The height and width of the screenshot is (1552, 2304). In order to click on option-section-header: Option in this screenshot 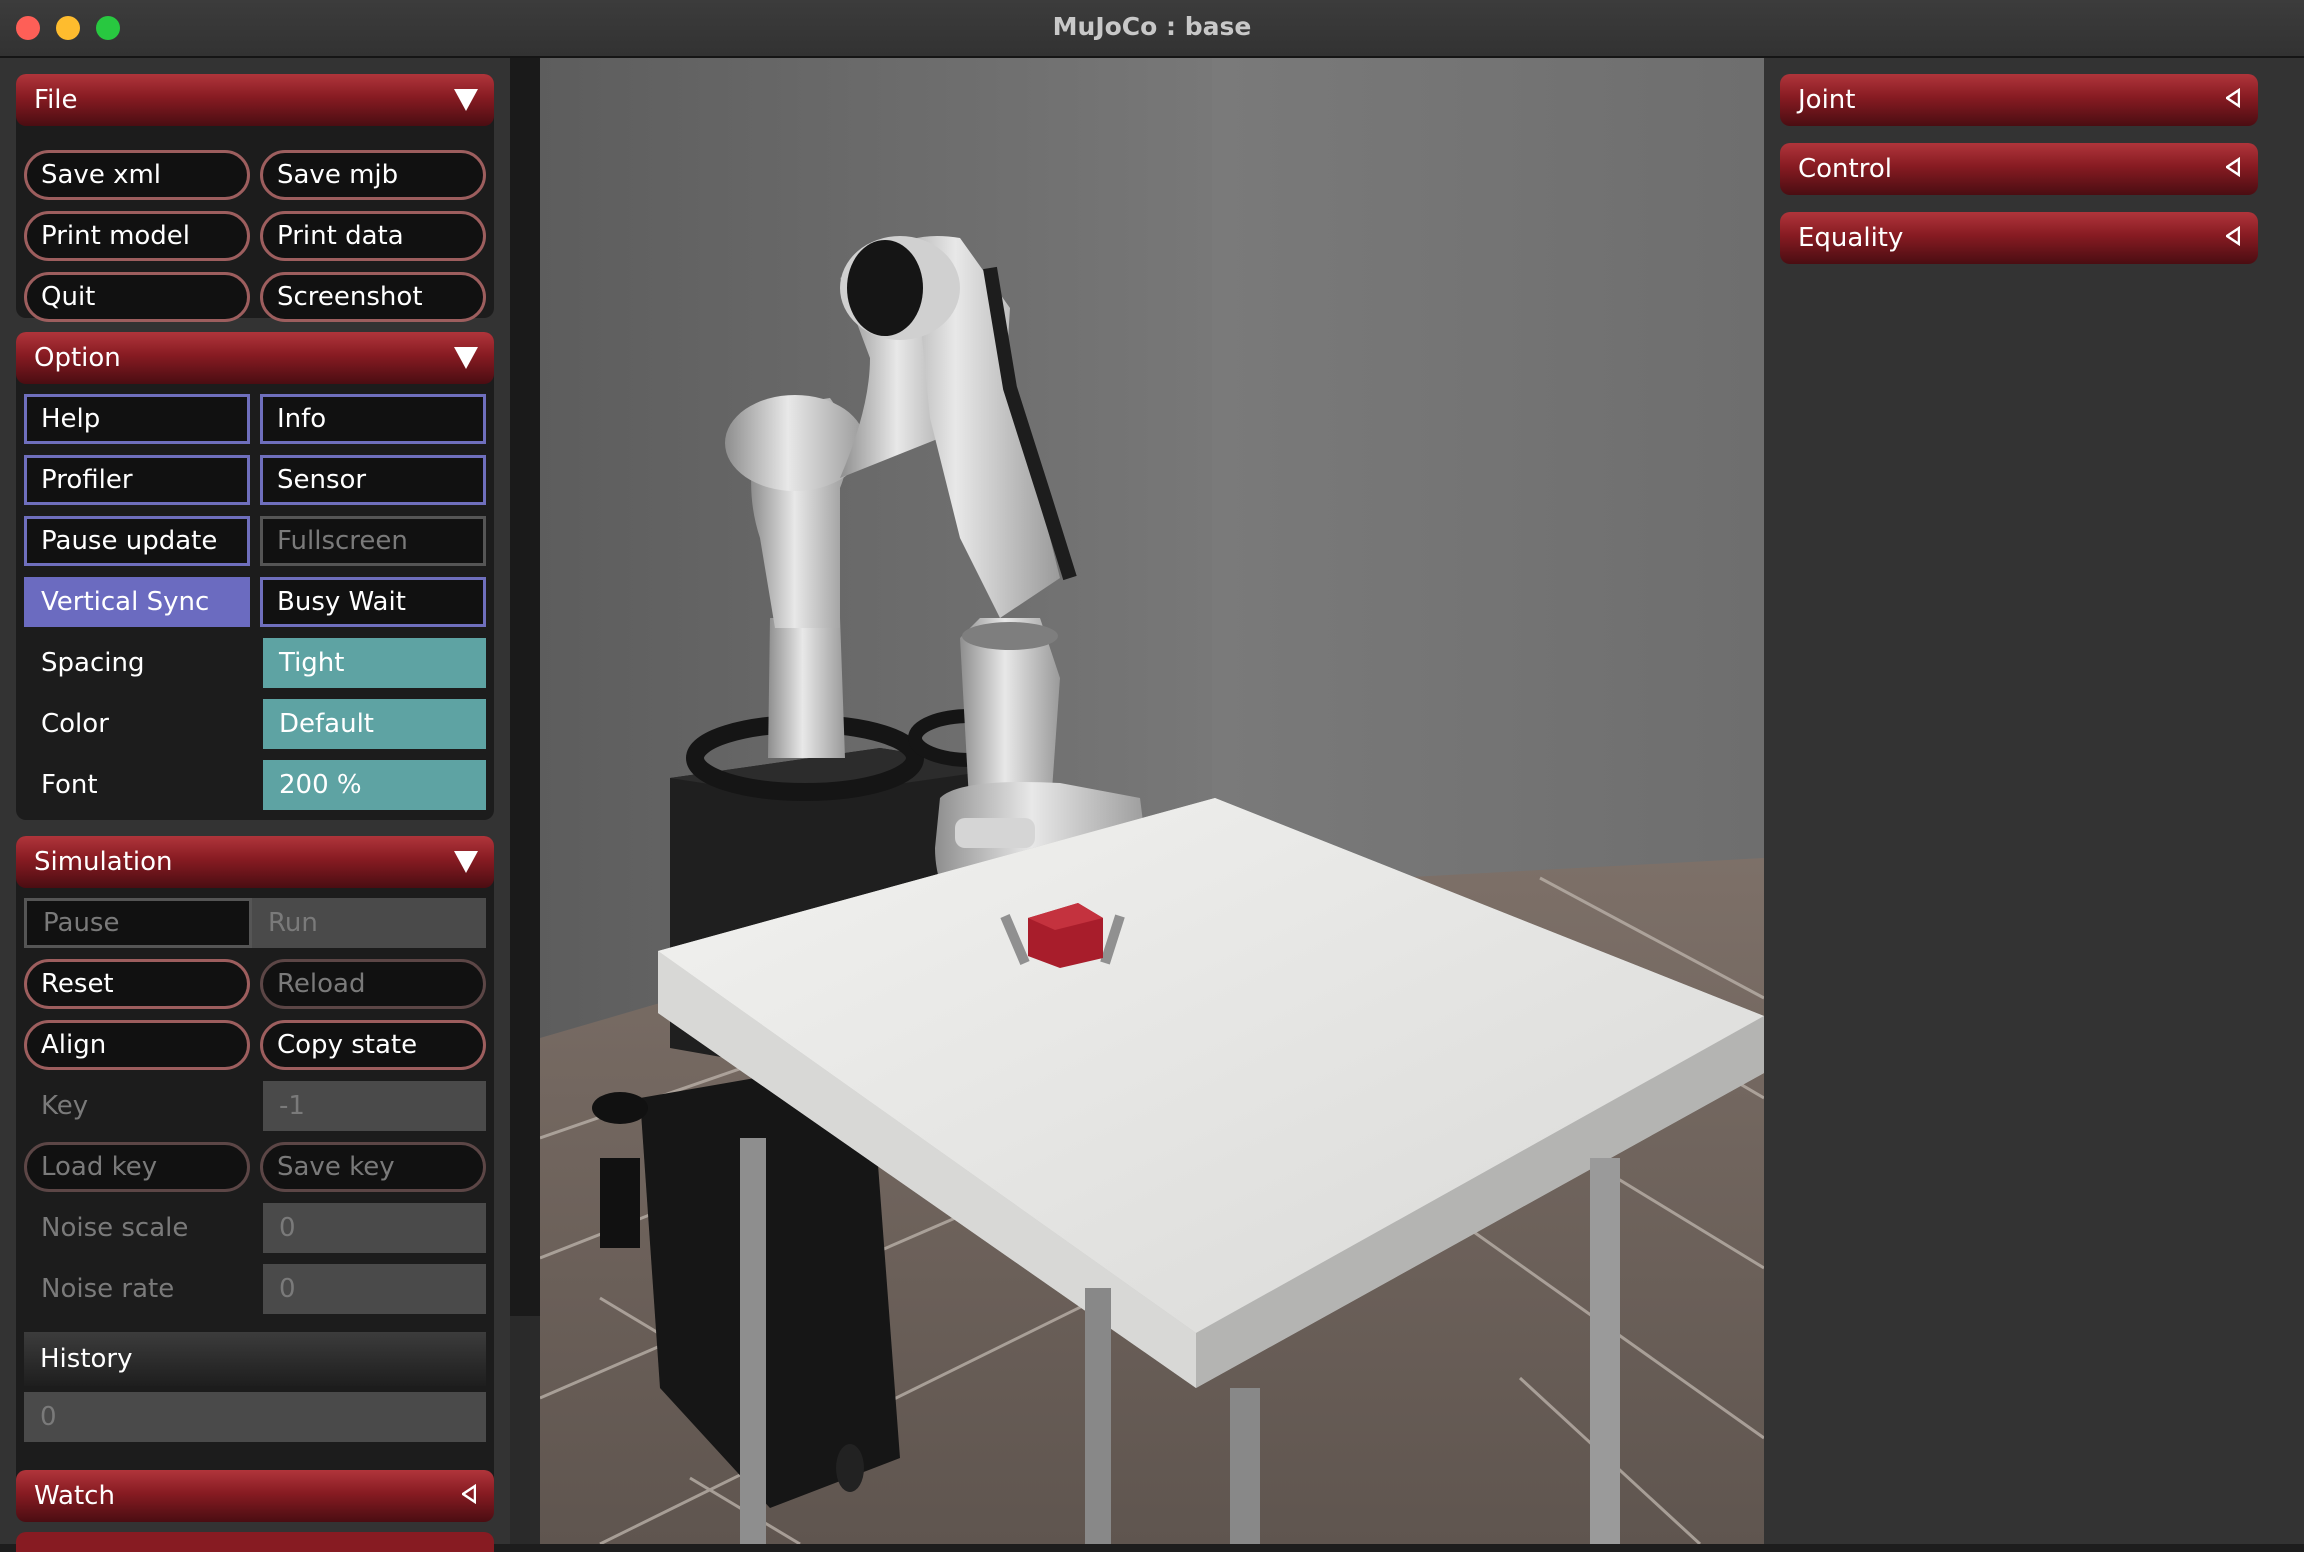, I will do `click(255, 358)`.